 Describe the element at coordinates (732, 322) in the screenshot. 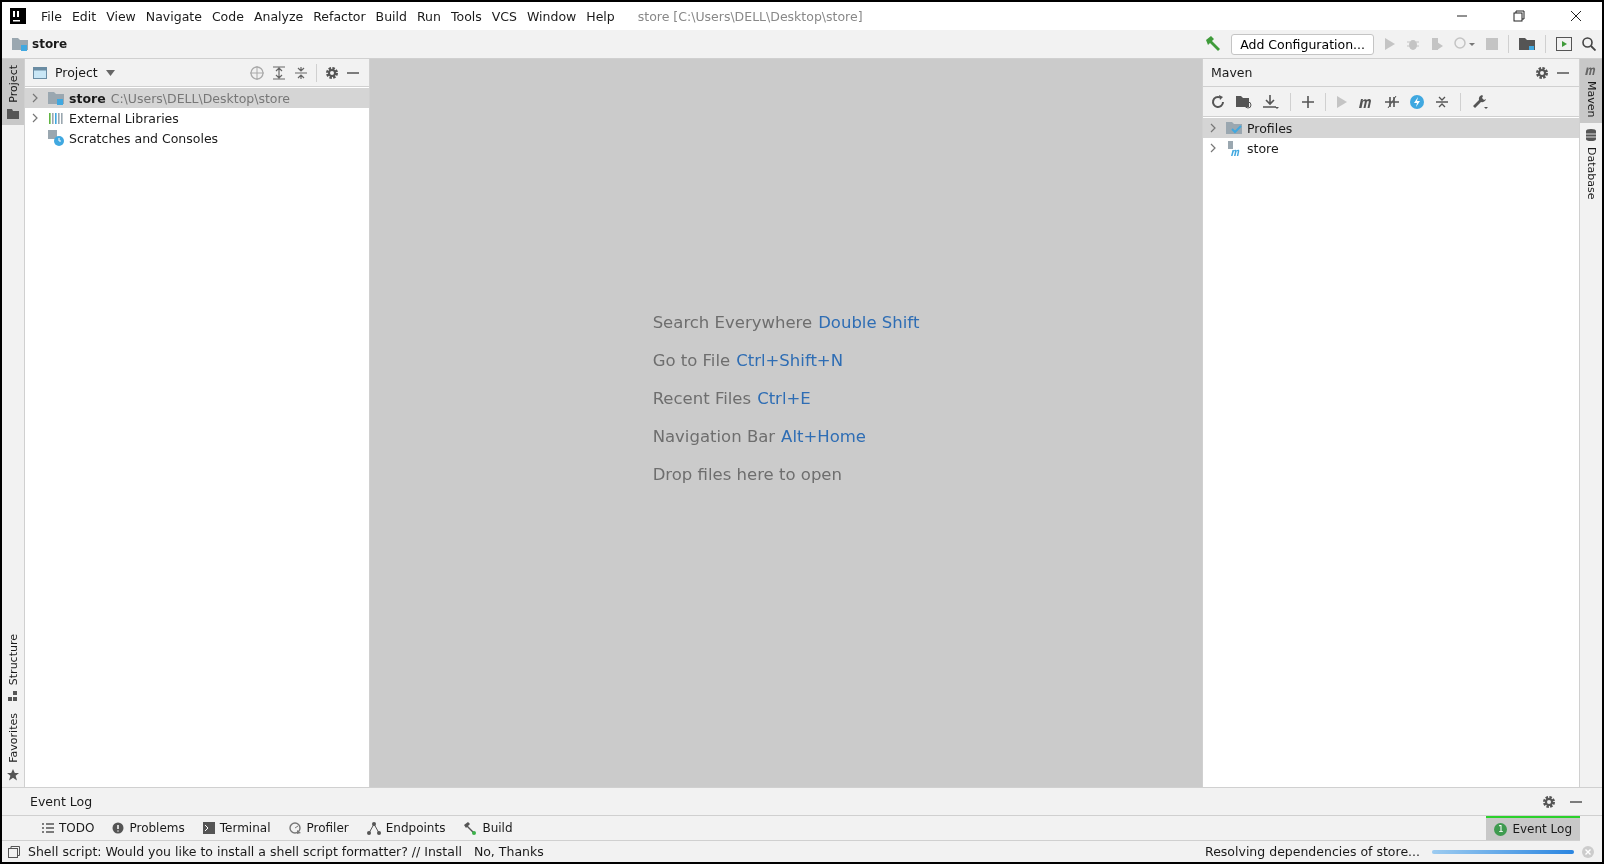

I see `hint-text: Search Everywhere` at that location.